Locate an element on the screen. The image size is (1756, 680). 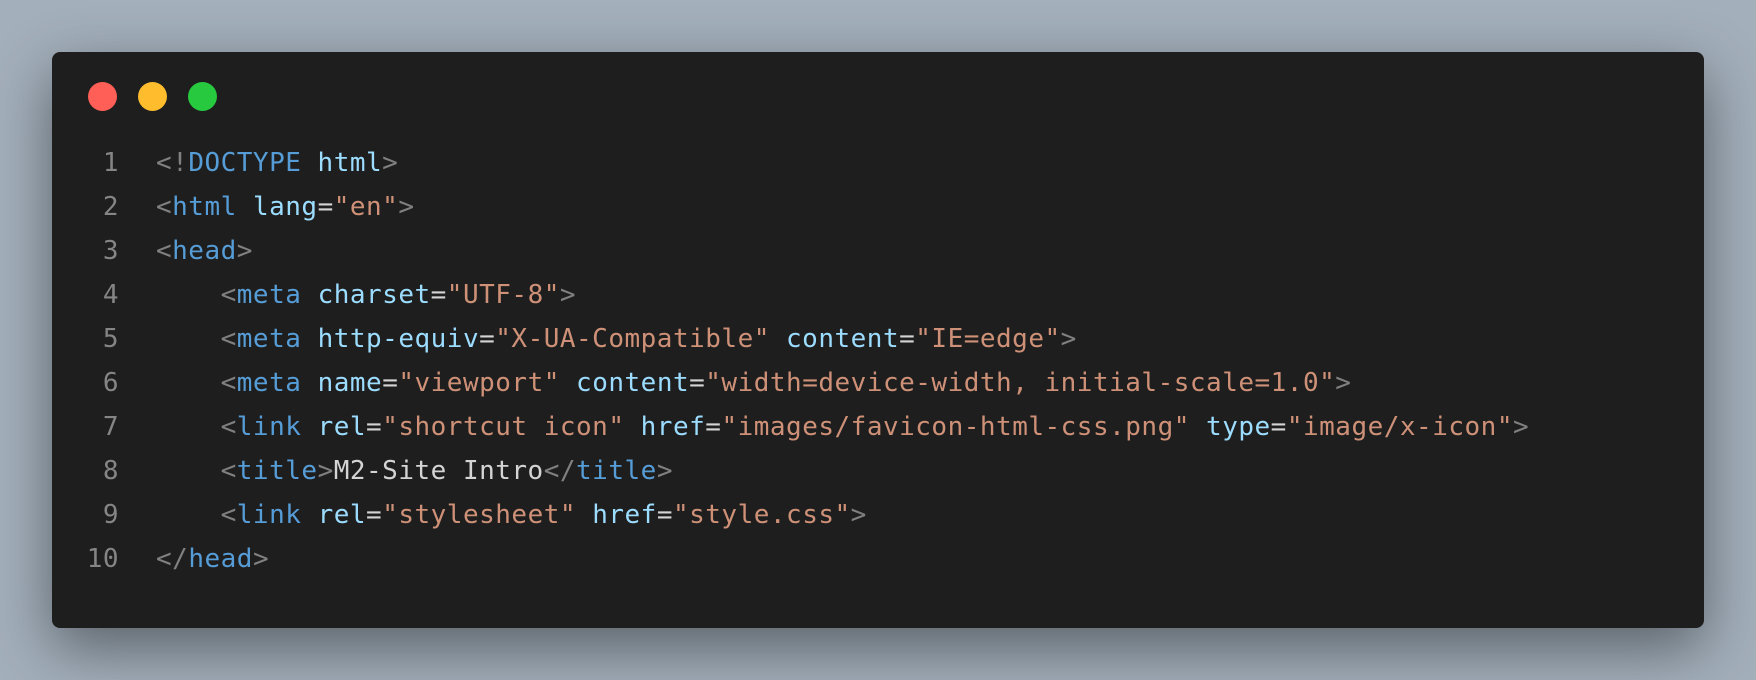
code-string: "X-UA-Compatible" is located at coordinates (632, 339).